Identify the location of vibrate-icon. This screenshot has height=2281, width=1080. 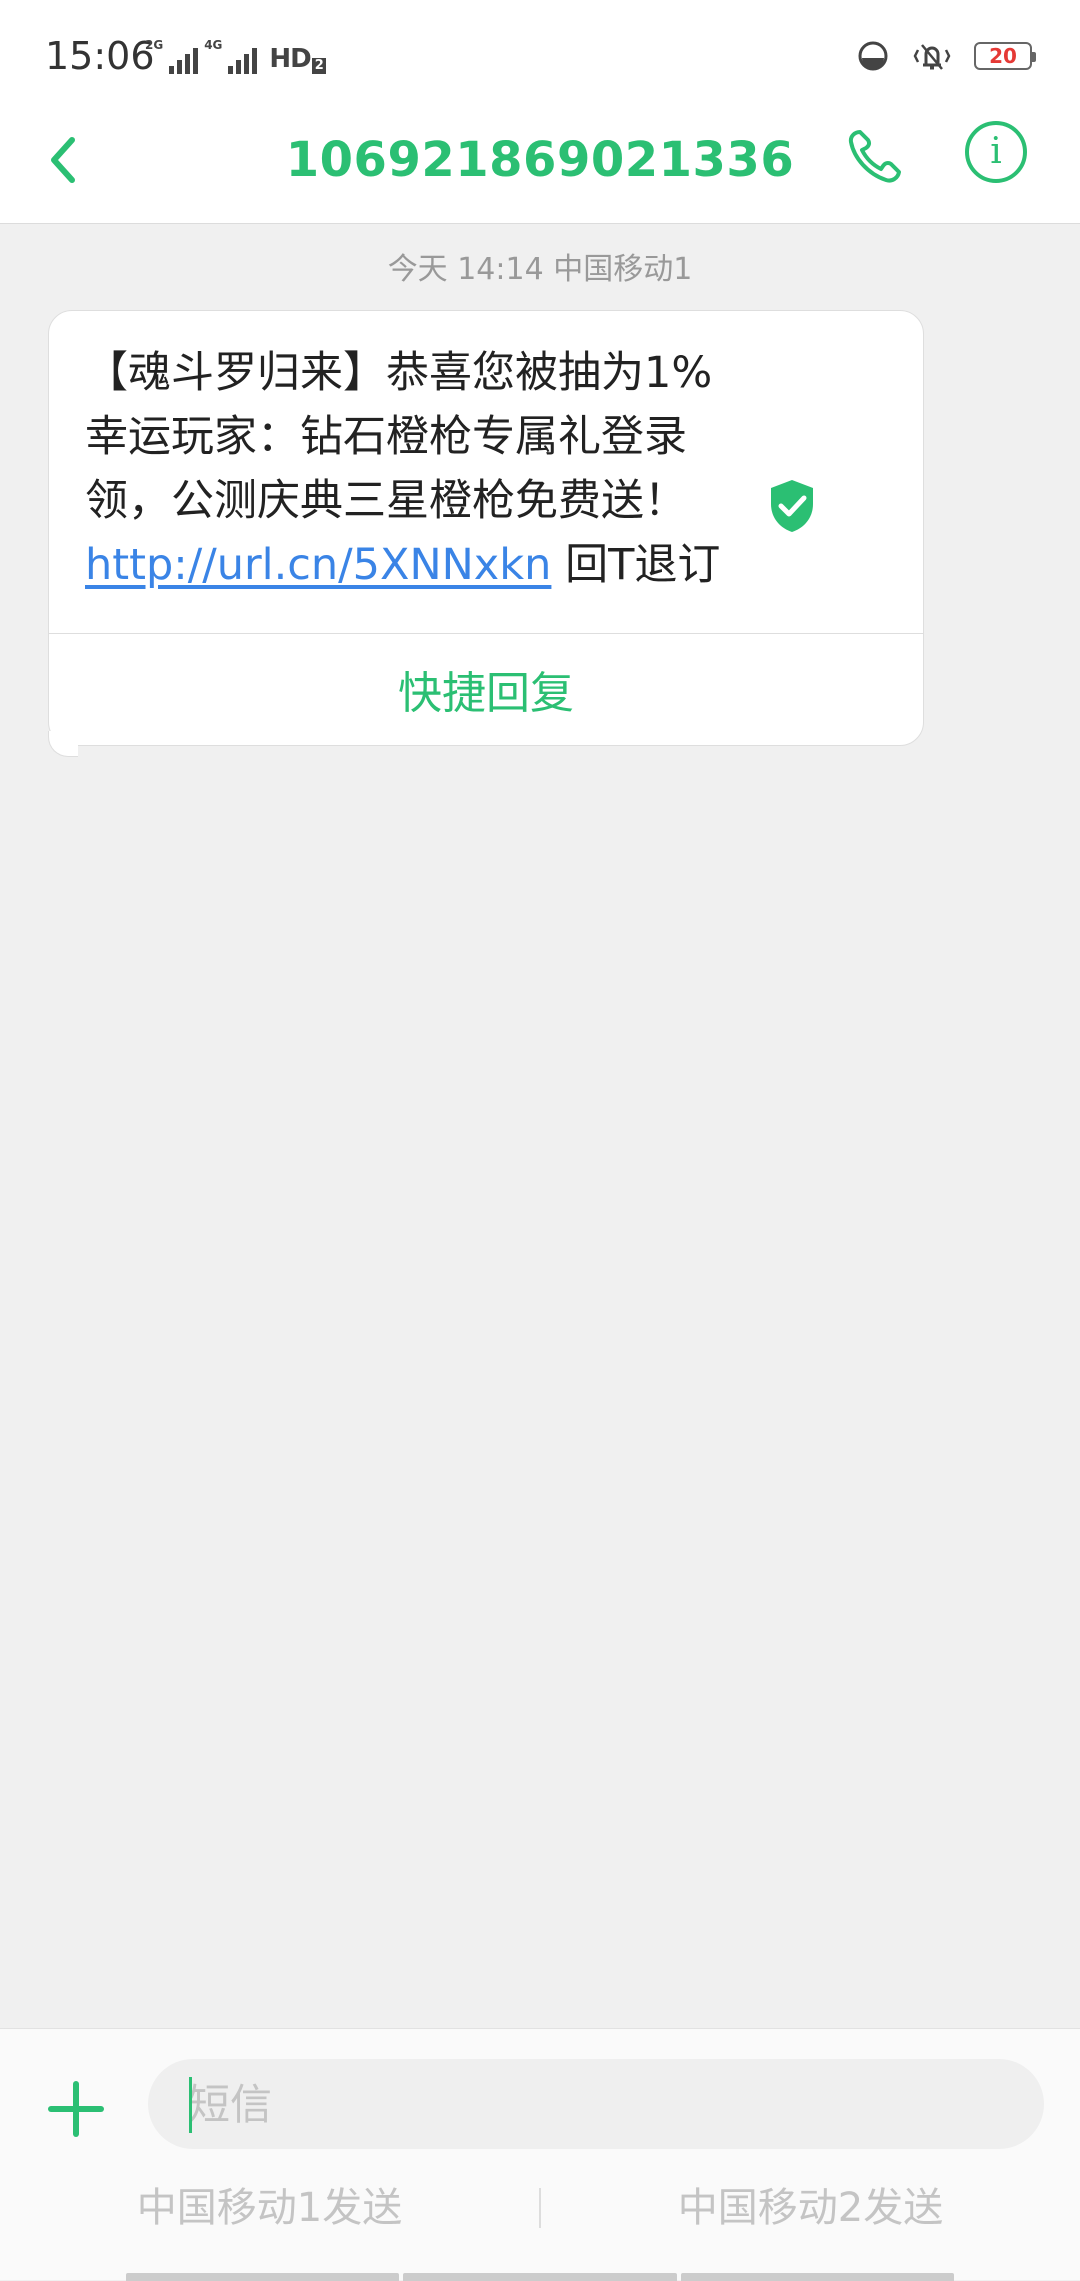
(932, 57).